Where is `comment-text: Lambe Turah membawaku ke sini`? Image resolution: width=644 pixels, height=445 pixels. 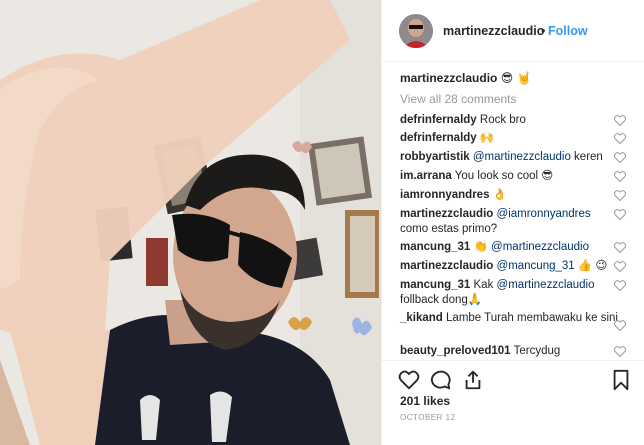
comment-text: Lambe Turah membawaku ke sini is located at coordinates (532, 318).